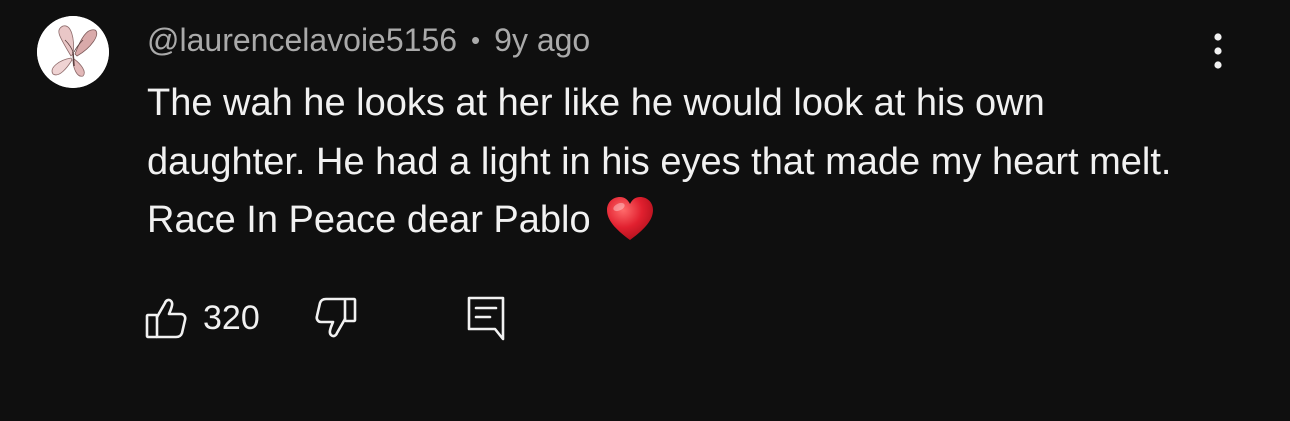 The image size is (1290, 421). What do you see at coordinates (201, 318) in the screenshot?
I see `like-button: 320` at bounding box center [201, 318].